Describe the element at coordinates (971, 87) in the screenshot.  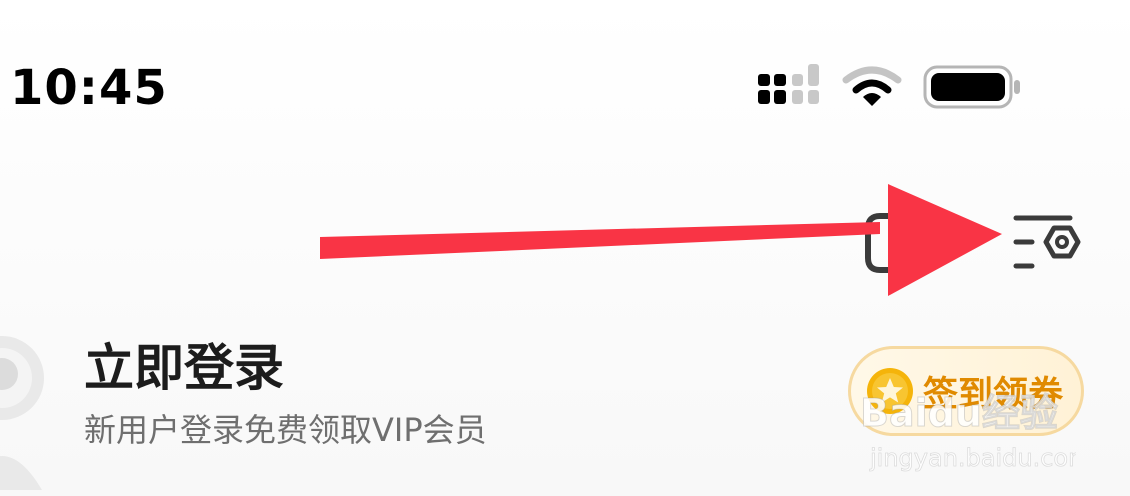
I see `battery-icon` at that location.